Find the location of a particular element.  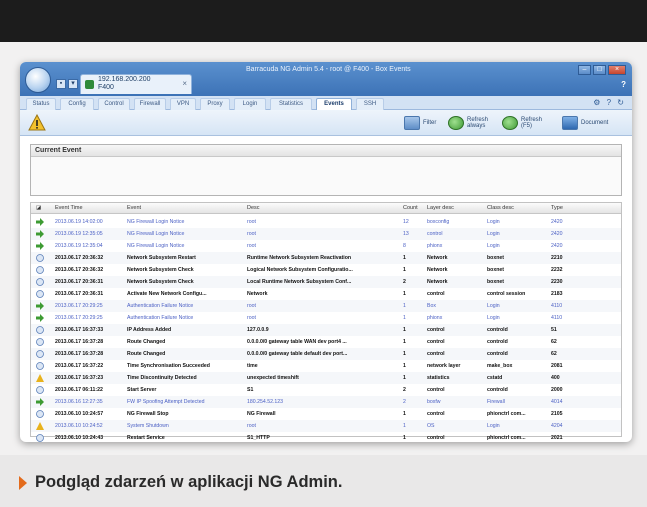

connection-tab: 192.168.200.200 F400 × is located at coordinates (136, 84).